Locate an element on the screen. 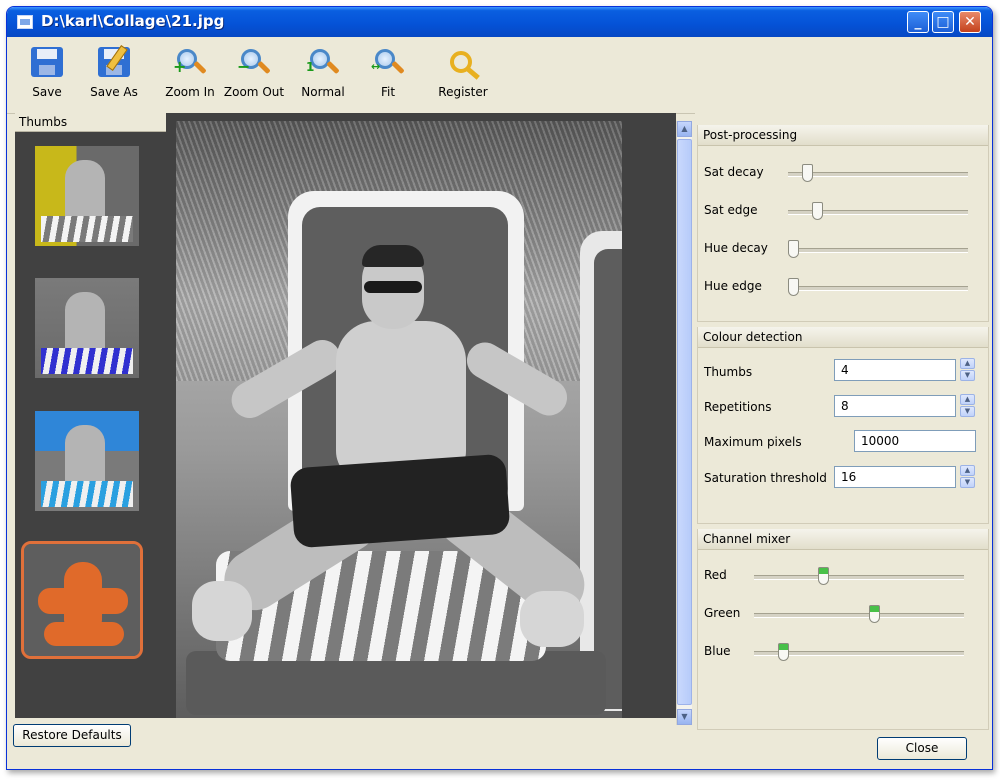  save-as-button: Save As is located at coordinates (114, 76).